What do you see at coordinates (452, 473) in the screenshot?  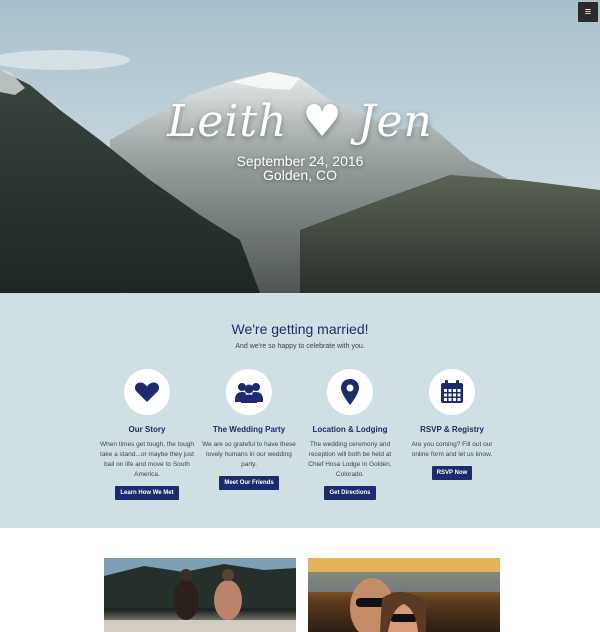 I see `rsvp-now-button: RSVP Now` at bounding box center [452, 473].